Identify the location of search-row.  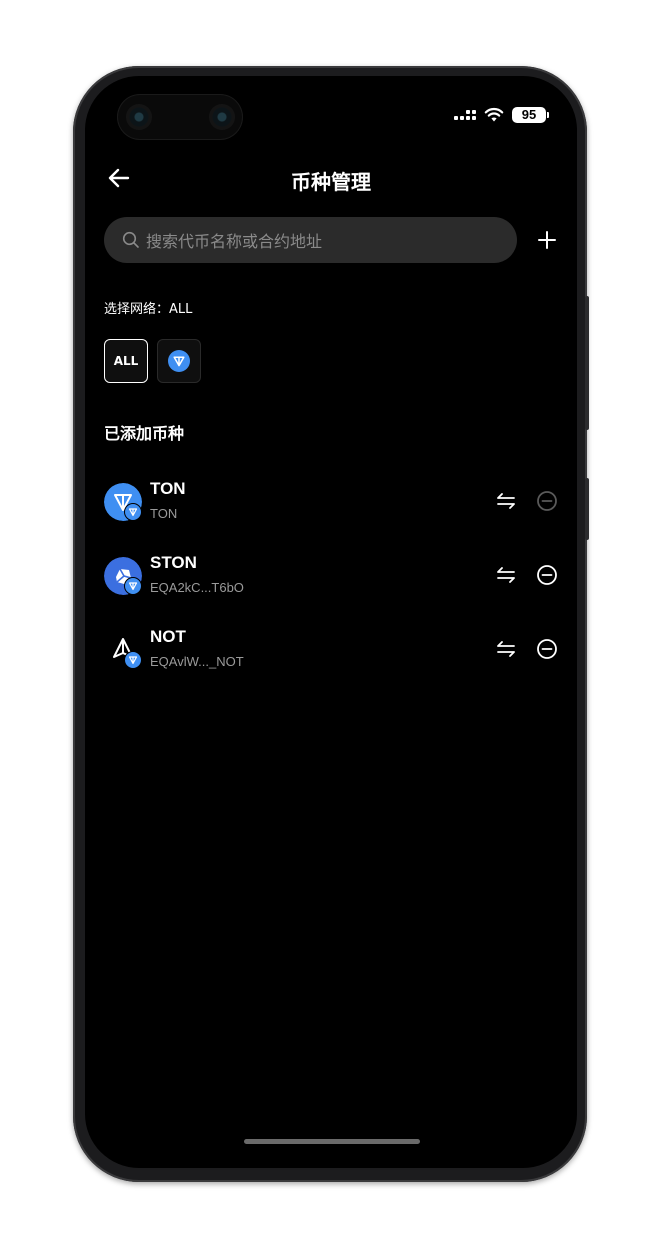
(334, 241).